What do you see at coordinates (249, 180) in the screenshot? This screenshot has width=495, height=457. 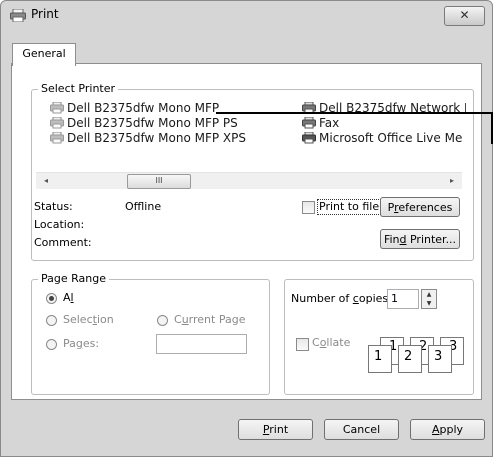 I see `printer-list-scrollbar: ◂ III ▸` at bounding box center [249, 180].